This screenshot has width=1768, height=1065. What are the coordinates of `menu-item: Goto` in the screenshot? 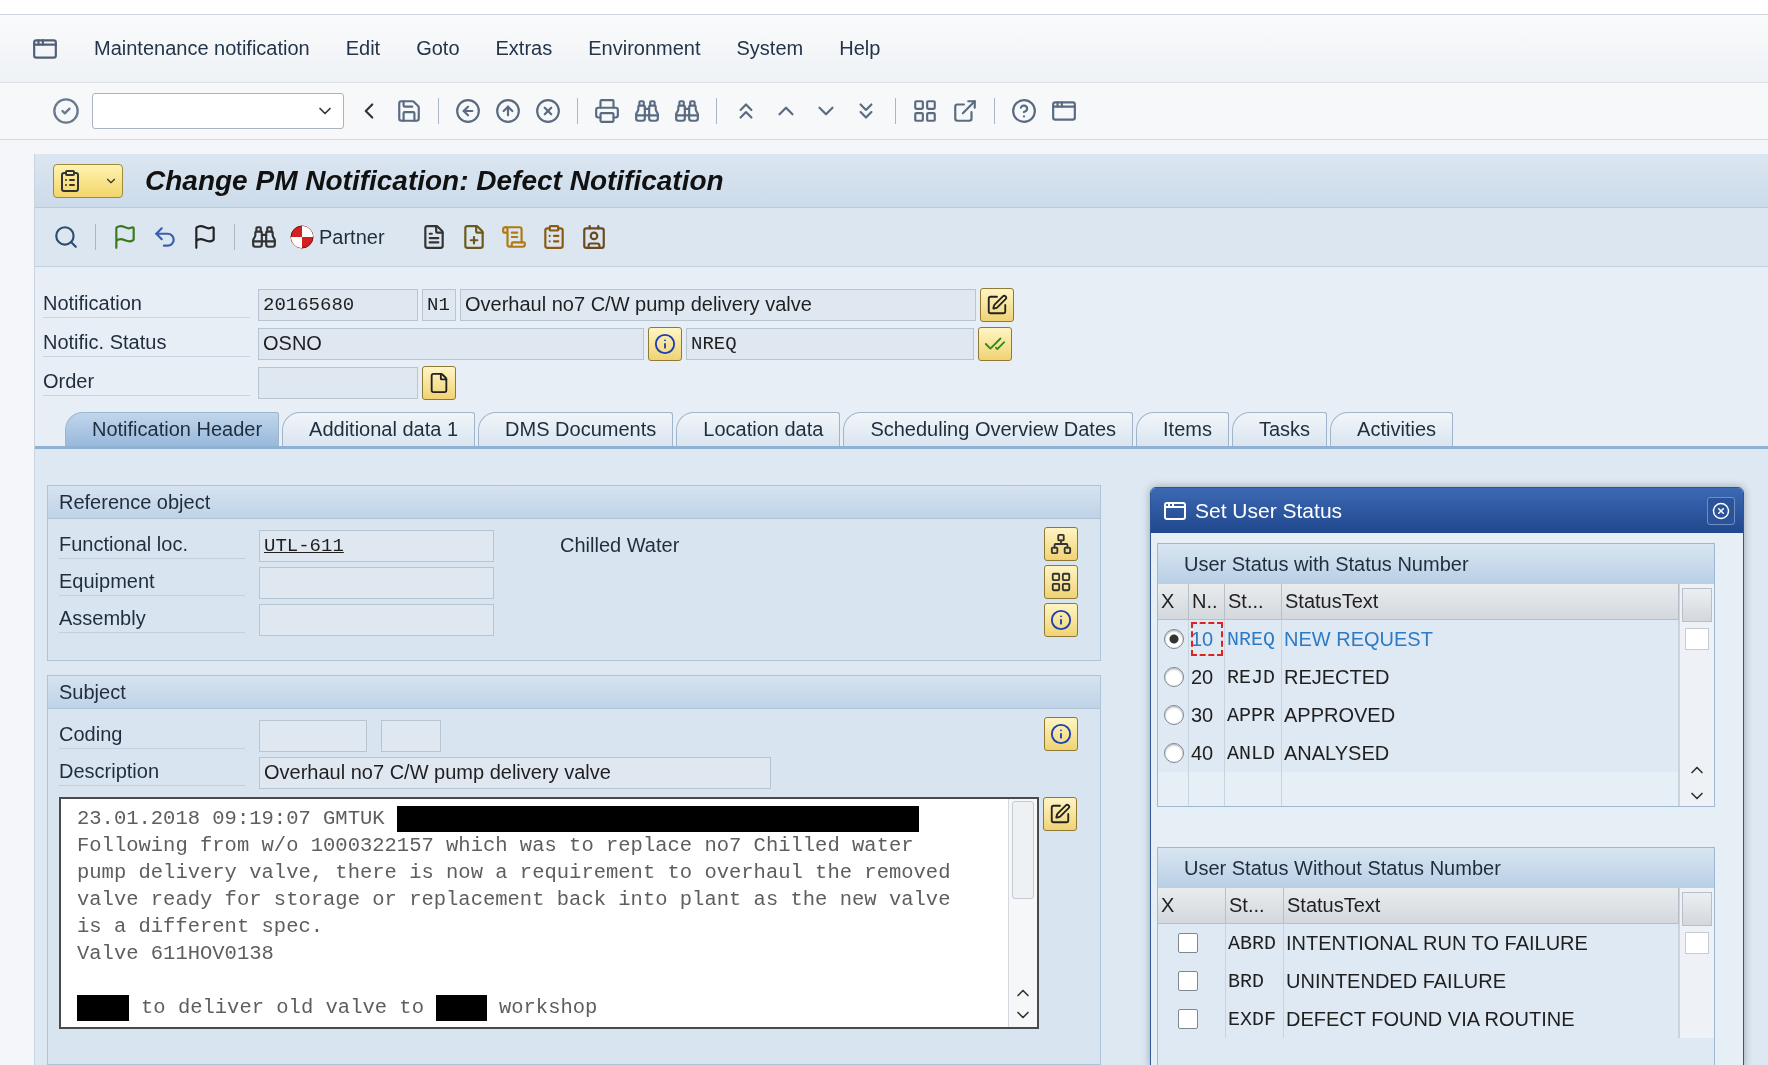 It's located at (438, 48).